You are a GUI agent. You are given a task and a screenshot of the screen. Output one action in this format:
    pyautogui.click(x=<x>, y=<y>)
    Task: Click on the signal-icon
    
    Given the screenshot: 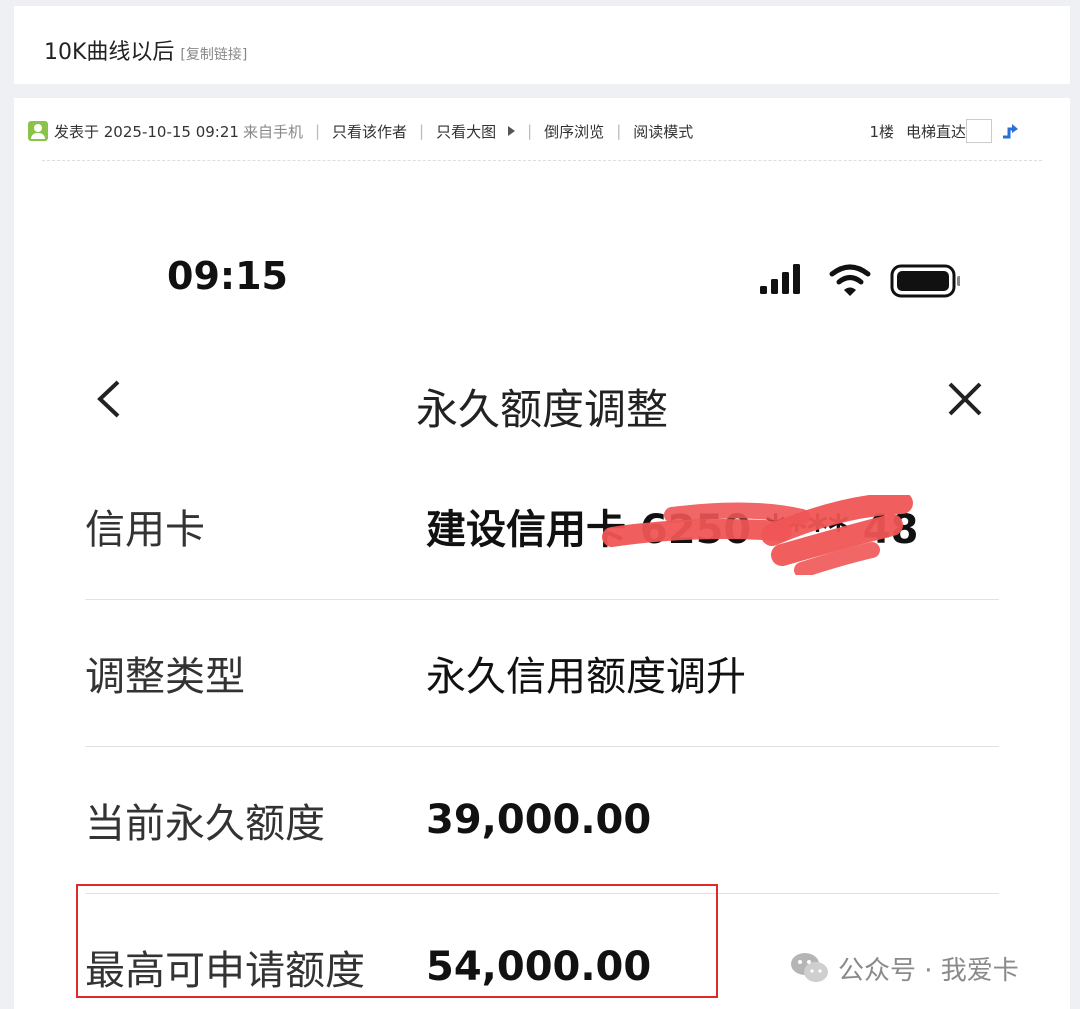 What is the action you would take?
    pyautogui.click(x=780, y=279)
    